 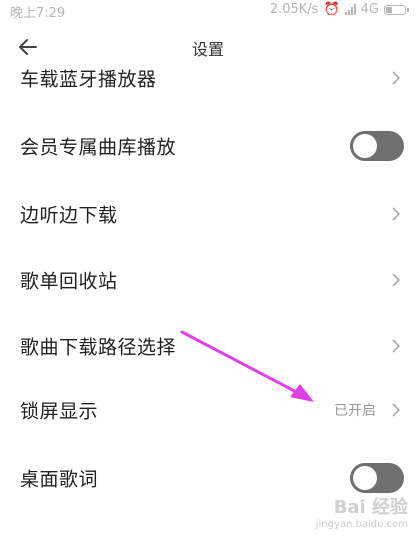 What do you see at coordinates (361, 524) in the screenshot?
I see `watermark-url: jingyan.baidu.com` at bounding box center [361, 524].